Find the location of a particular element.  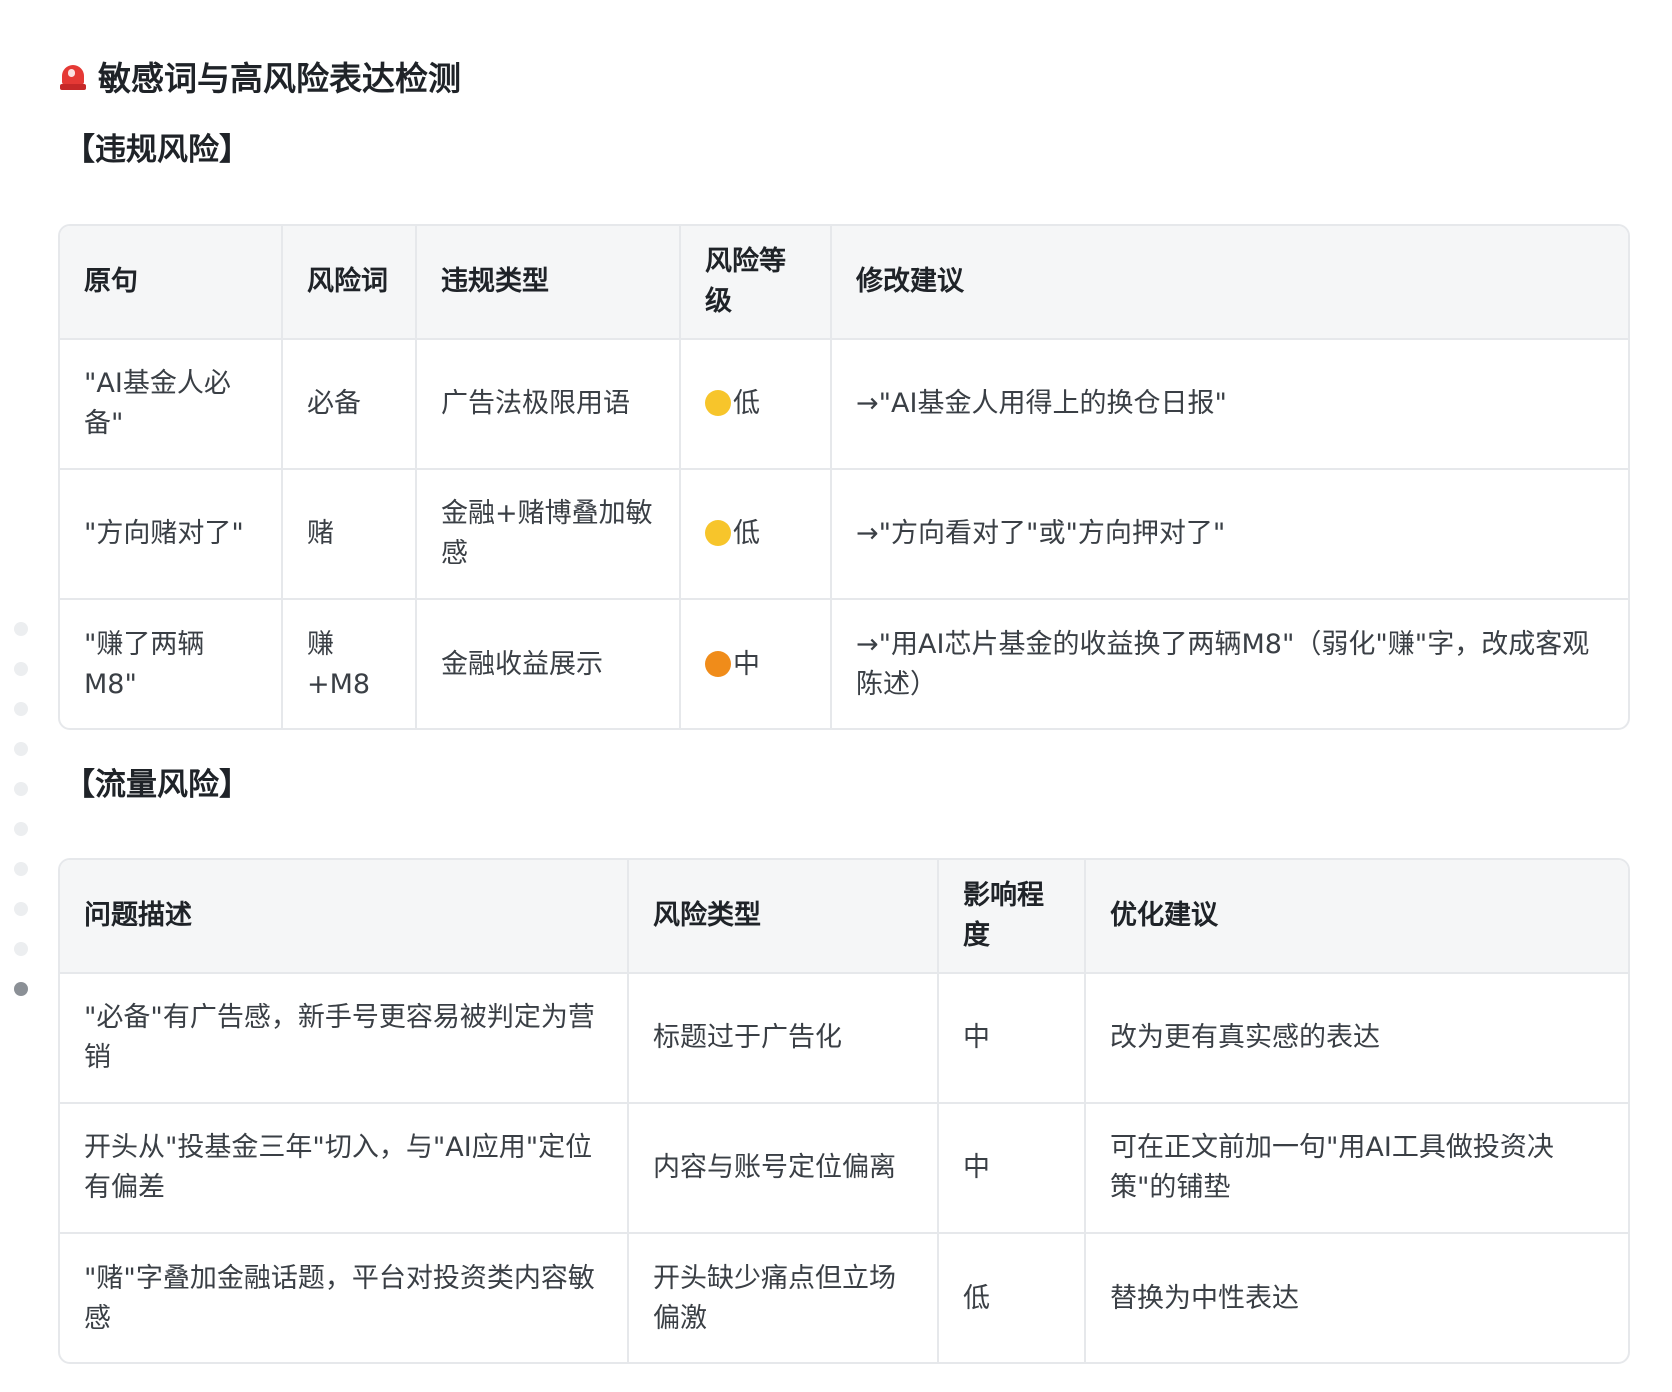

risk-level-text: 中 is located at coordinates (746, 664).